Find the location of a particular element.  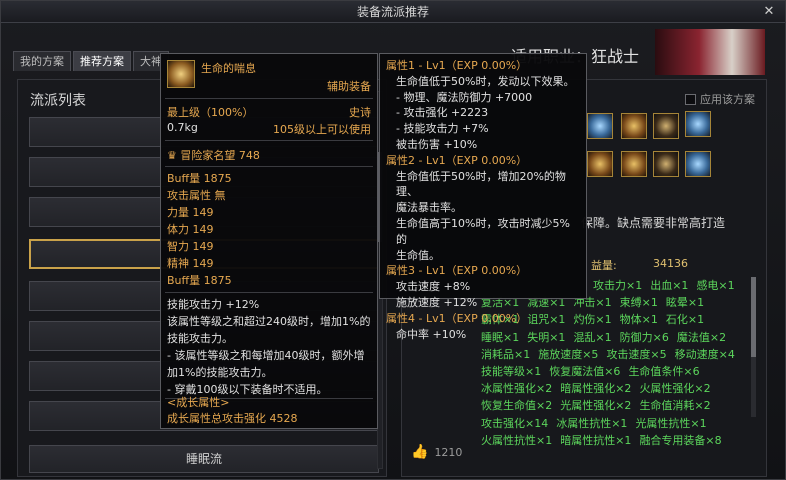

attribute-item: 生命值消耗×2 is located at coordinates (675, 406).